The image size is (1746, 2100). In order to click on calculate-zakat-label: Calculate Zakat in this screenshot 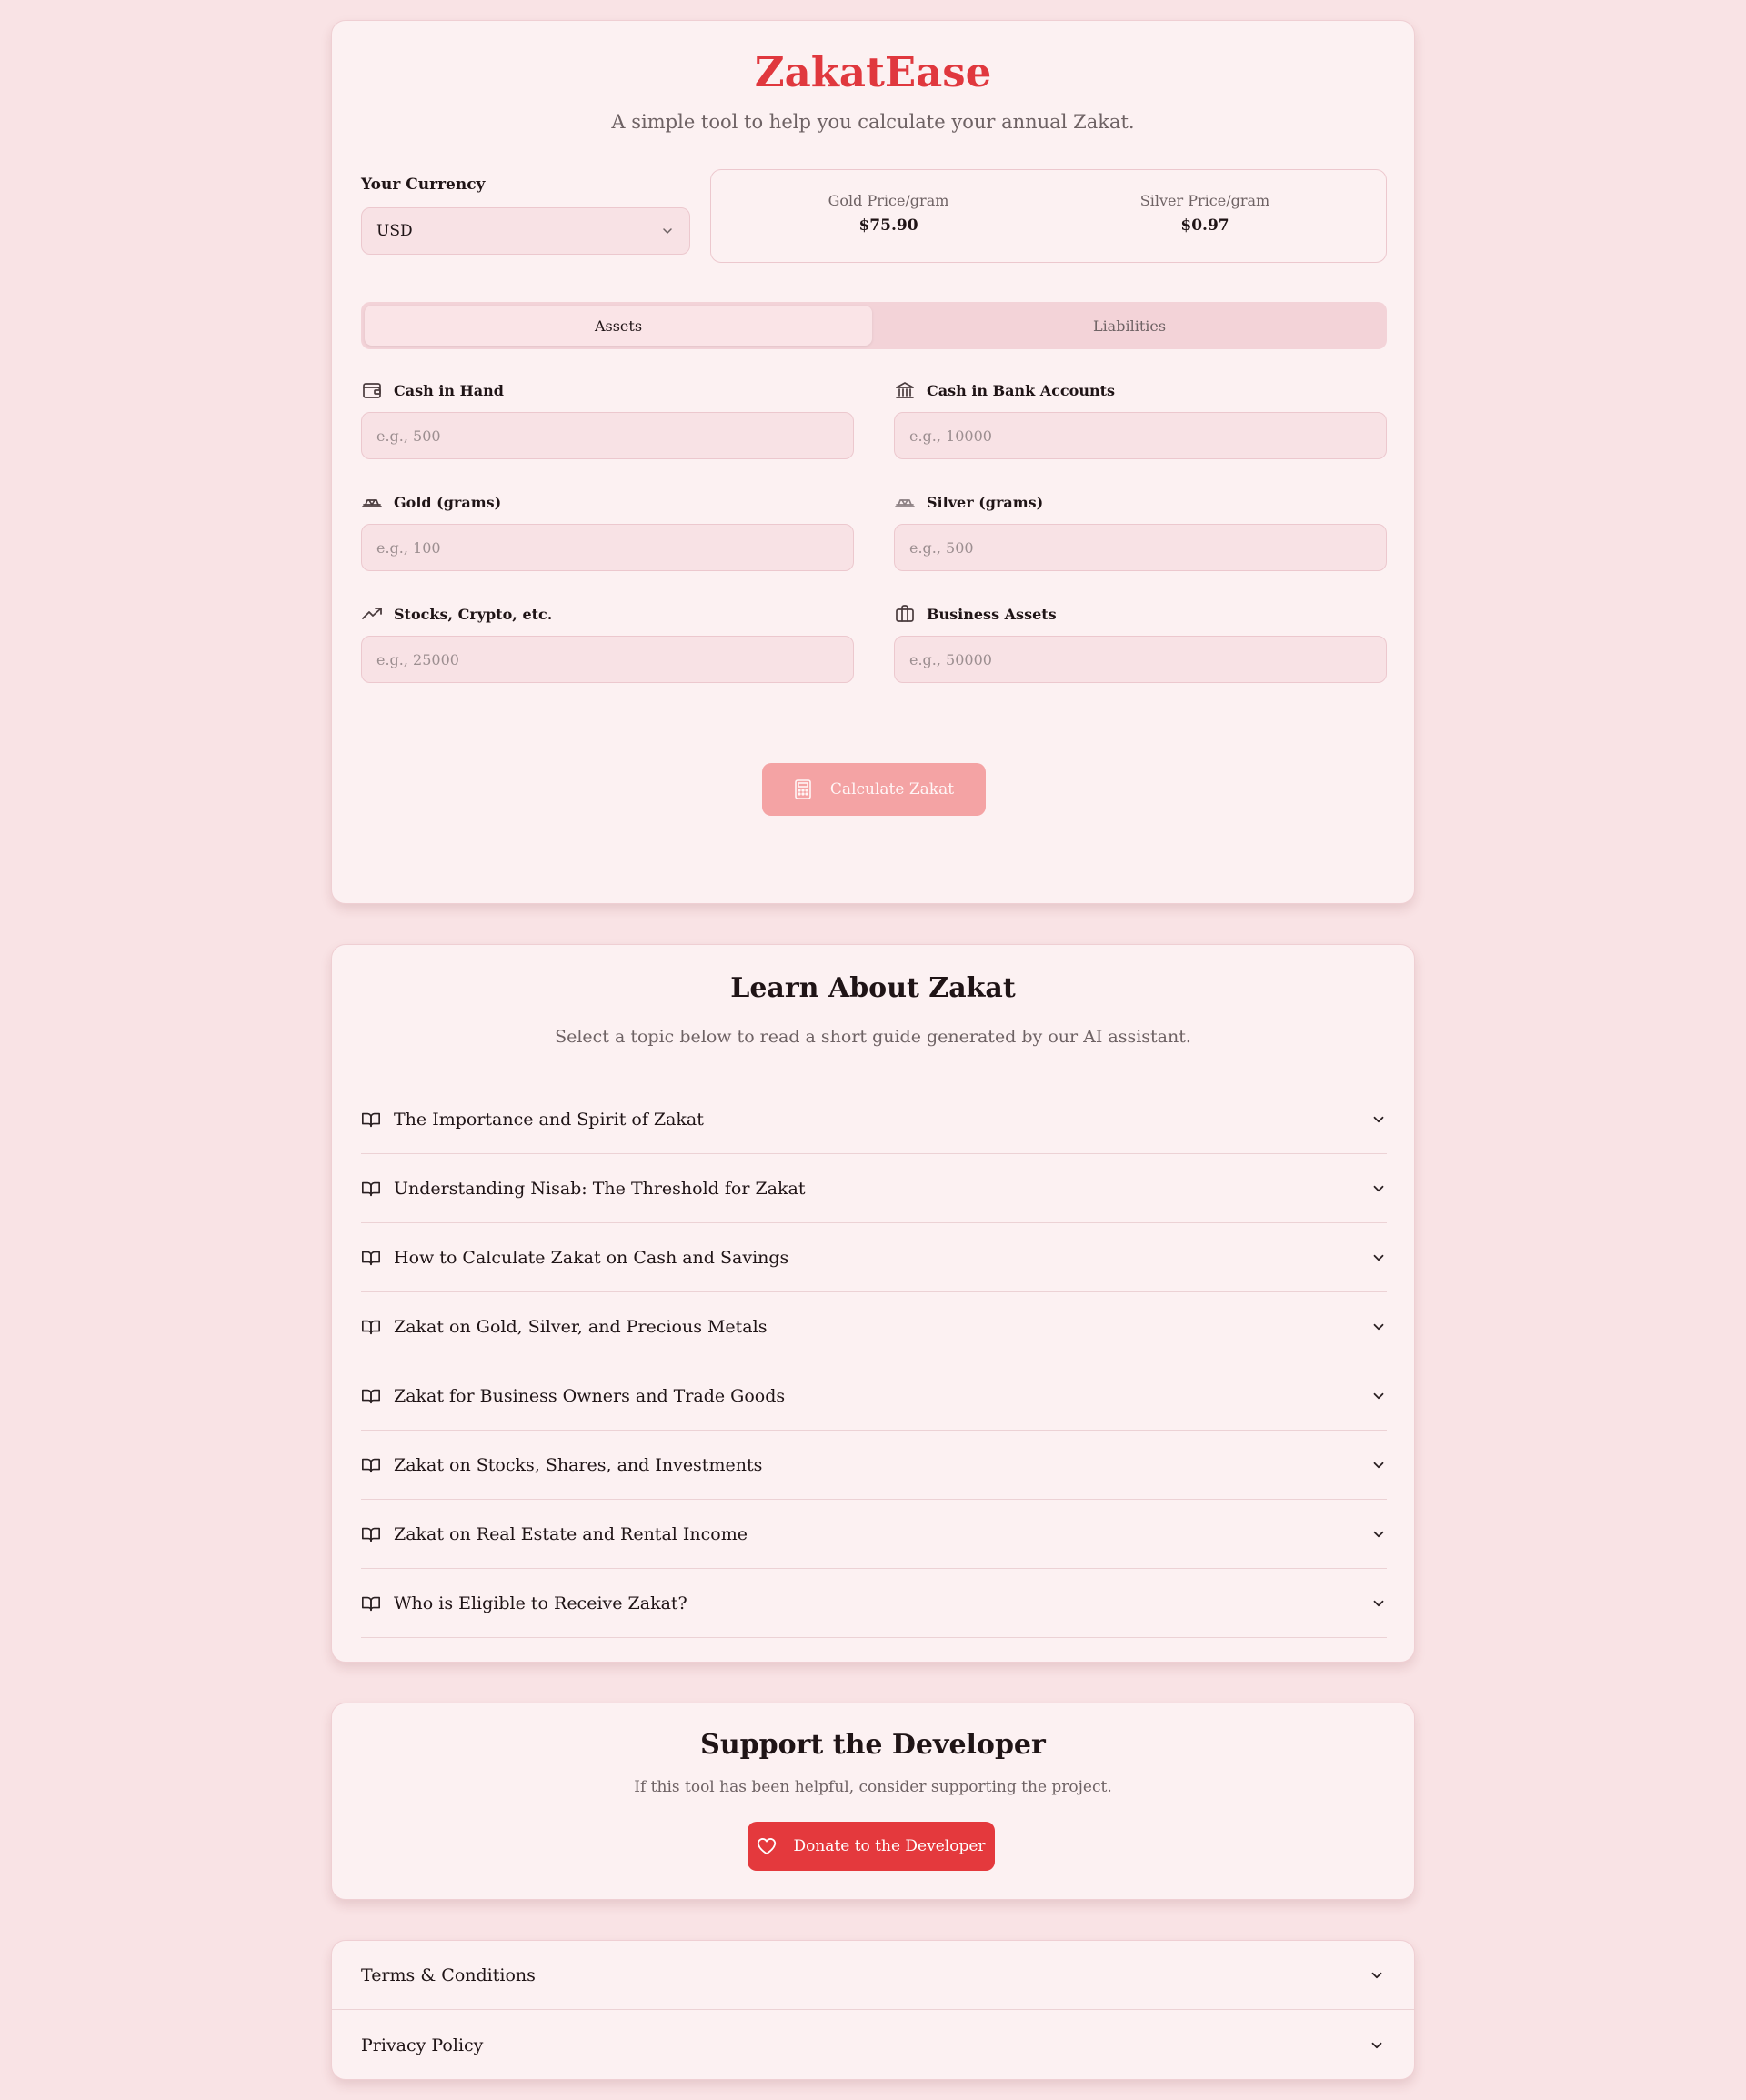, I will do `click(892, 789)`.